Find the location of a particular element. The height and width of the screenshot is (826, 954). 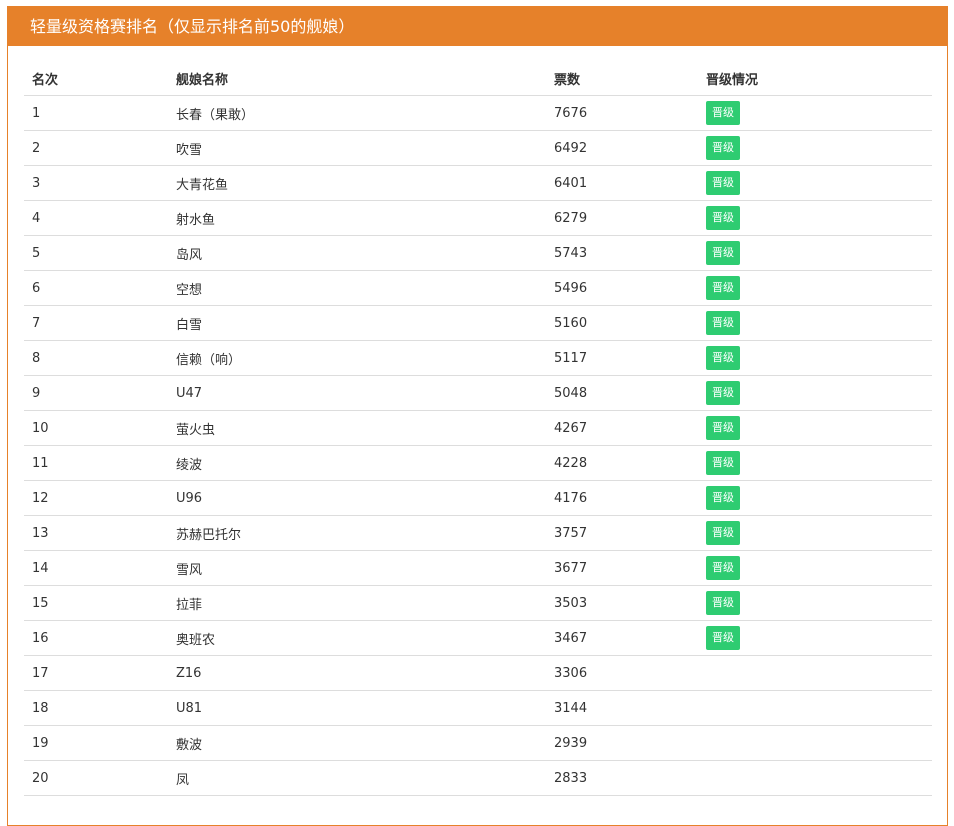

rank-cell: 17 is located at coordinates (96, 673).